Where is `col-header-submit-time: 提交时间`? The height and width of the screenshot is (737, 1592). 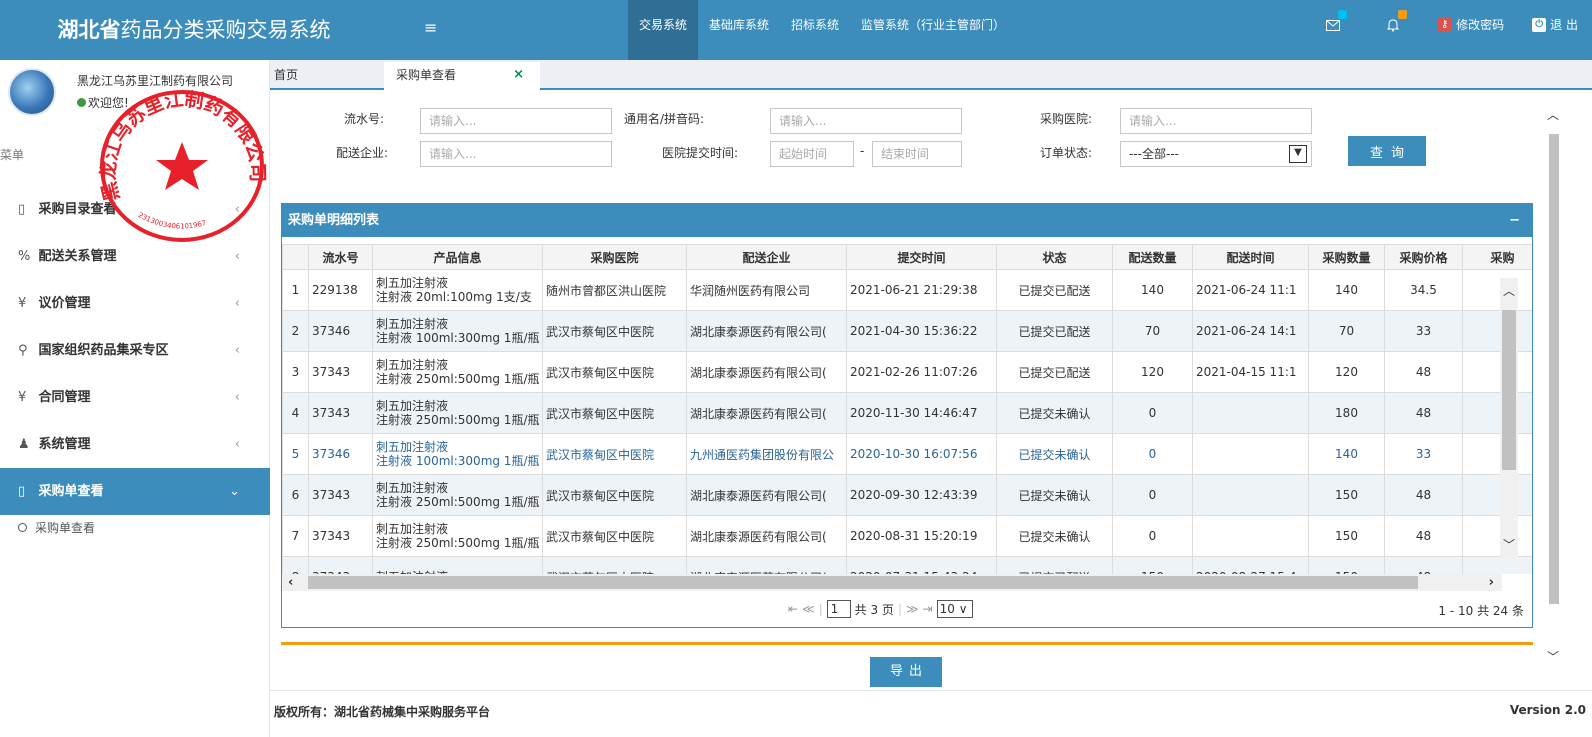
col-header-submit-time: 提交时间 is located at coordinates (921, 257).